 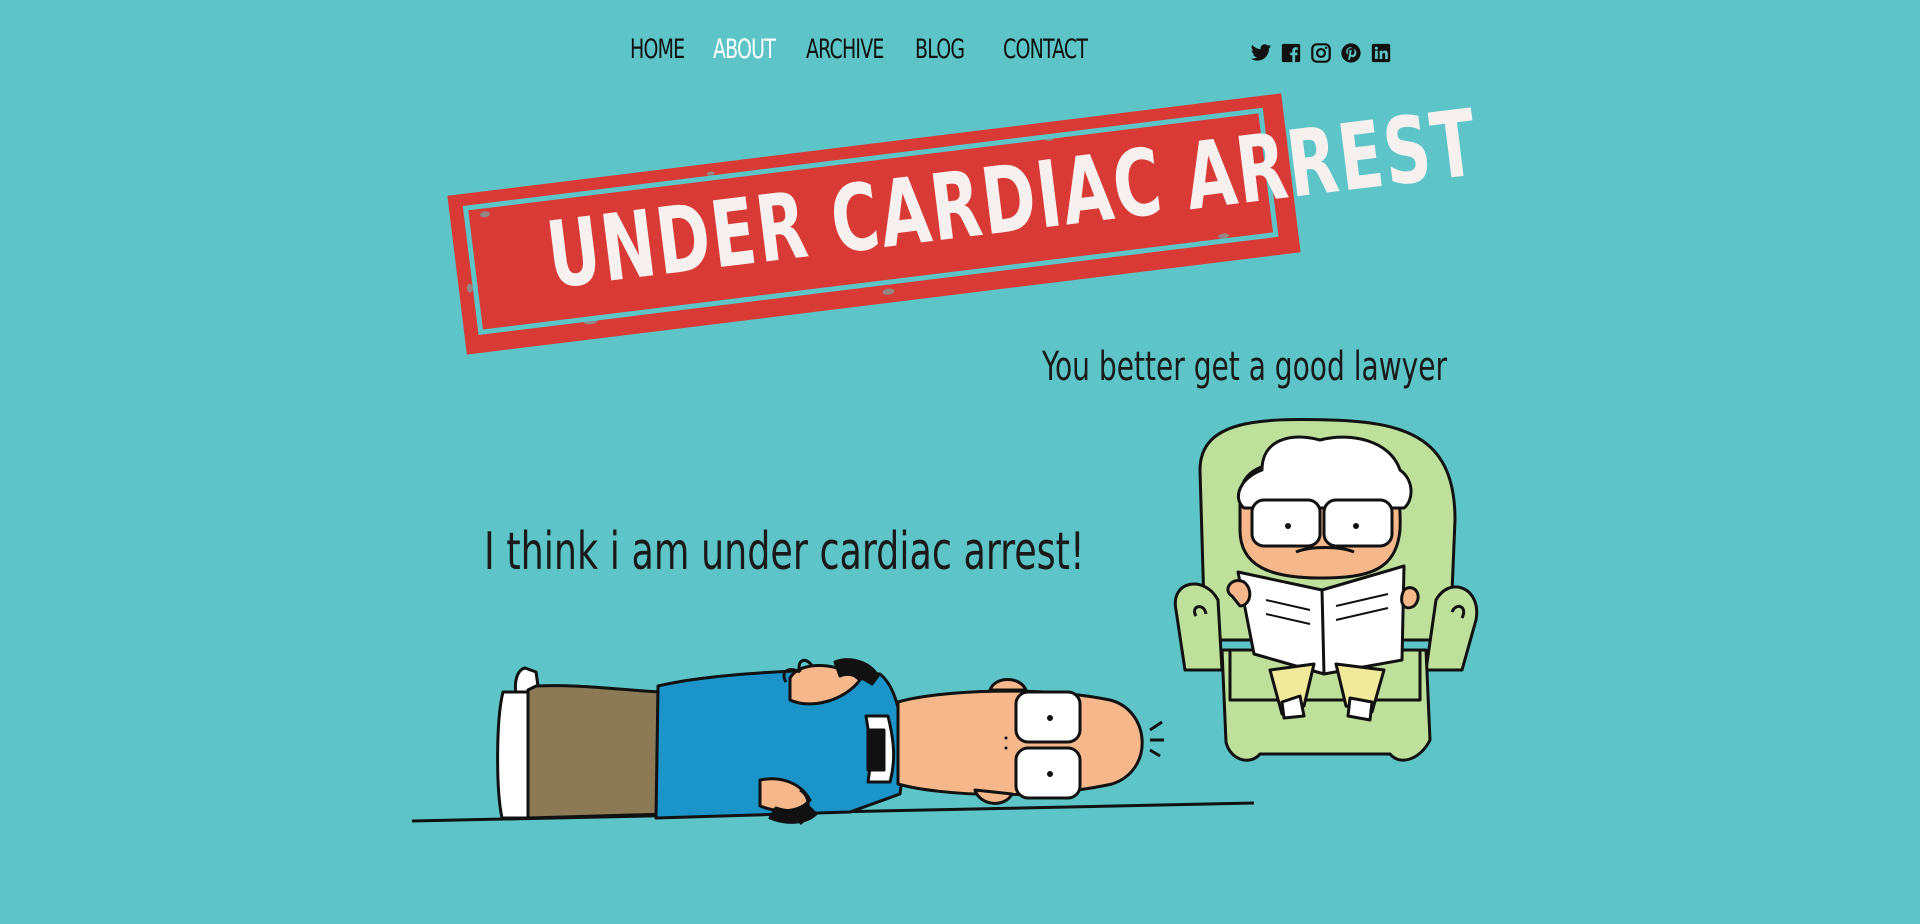 What do you see at coordinates (856, 672) in the screenshot?
I see `sleeve-cuff-top` at bounding box center [856, 672].